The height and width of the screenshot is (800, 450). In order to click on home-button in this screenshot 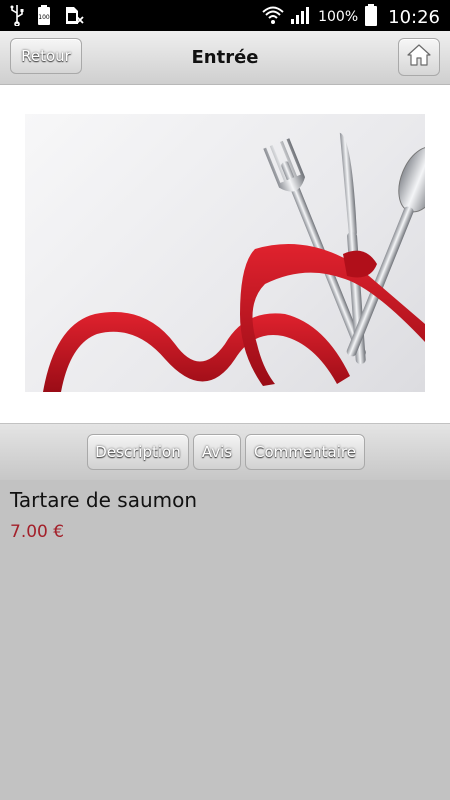, I will do `click(419, 57)`.